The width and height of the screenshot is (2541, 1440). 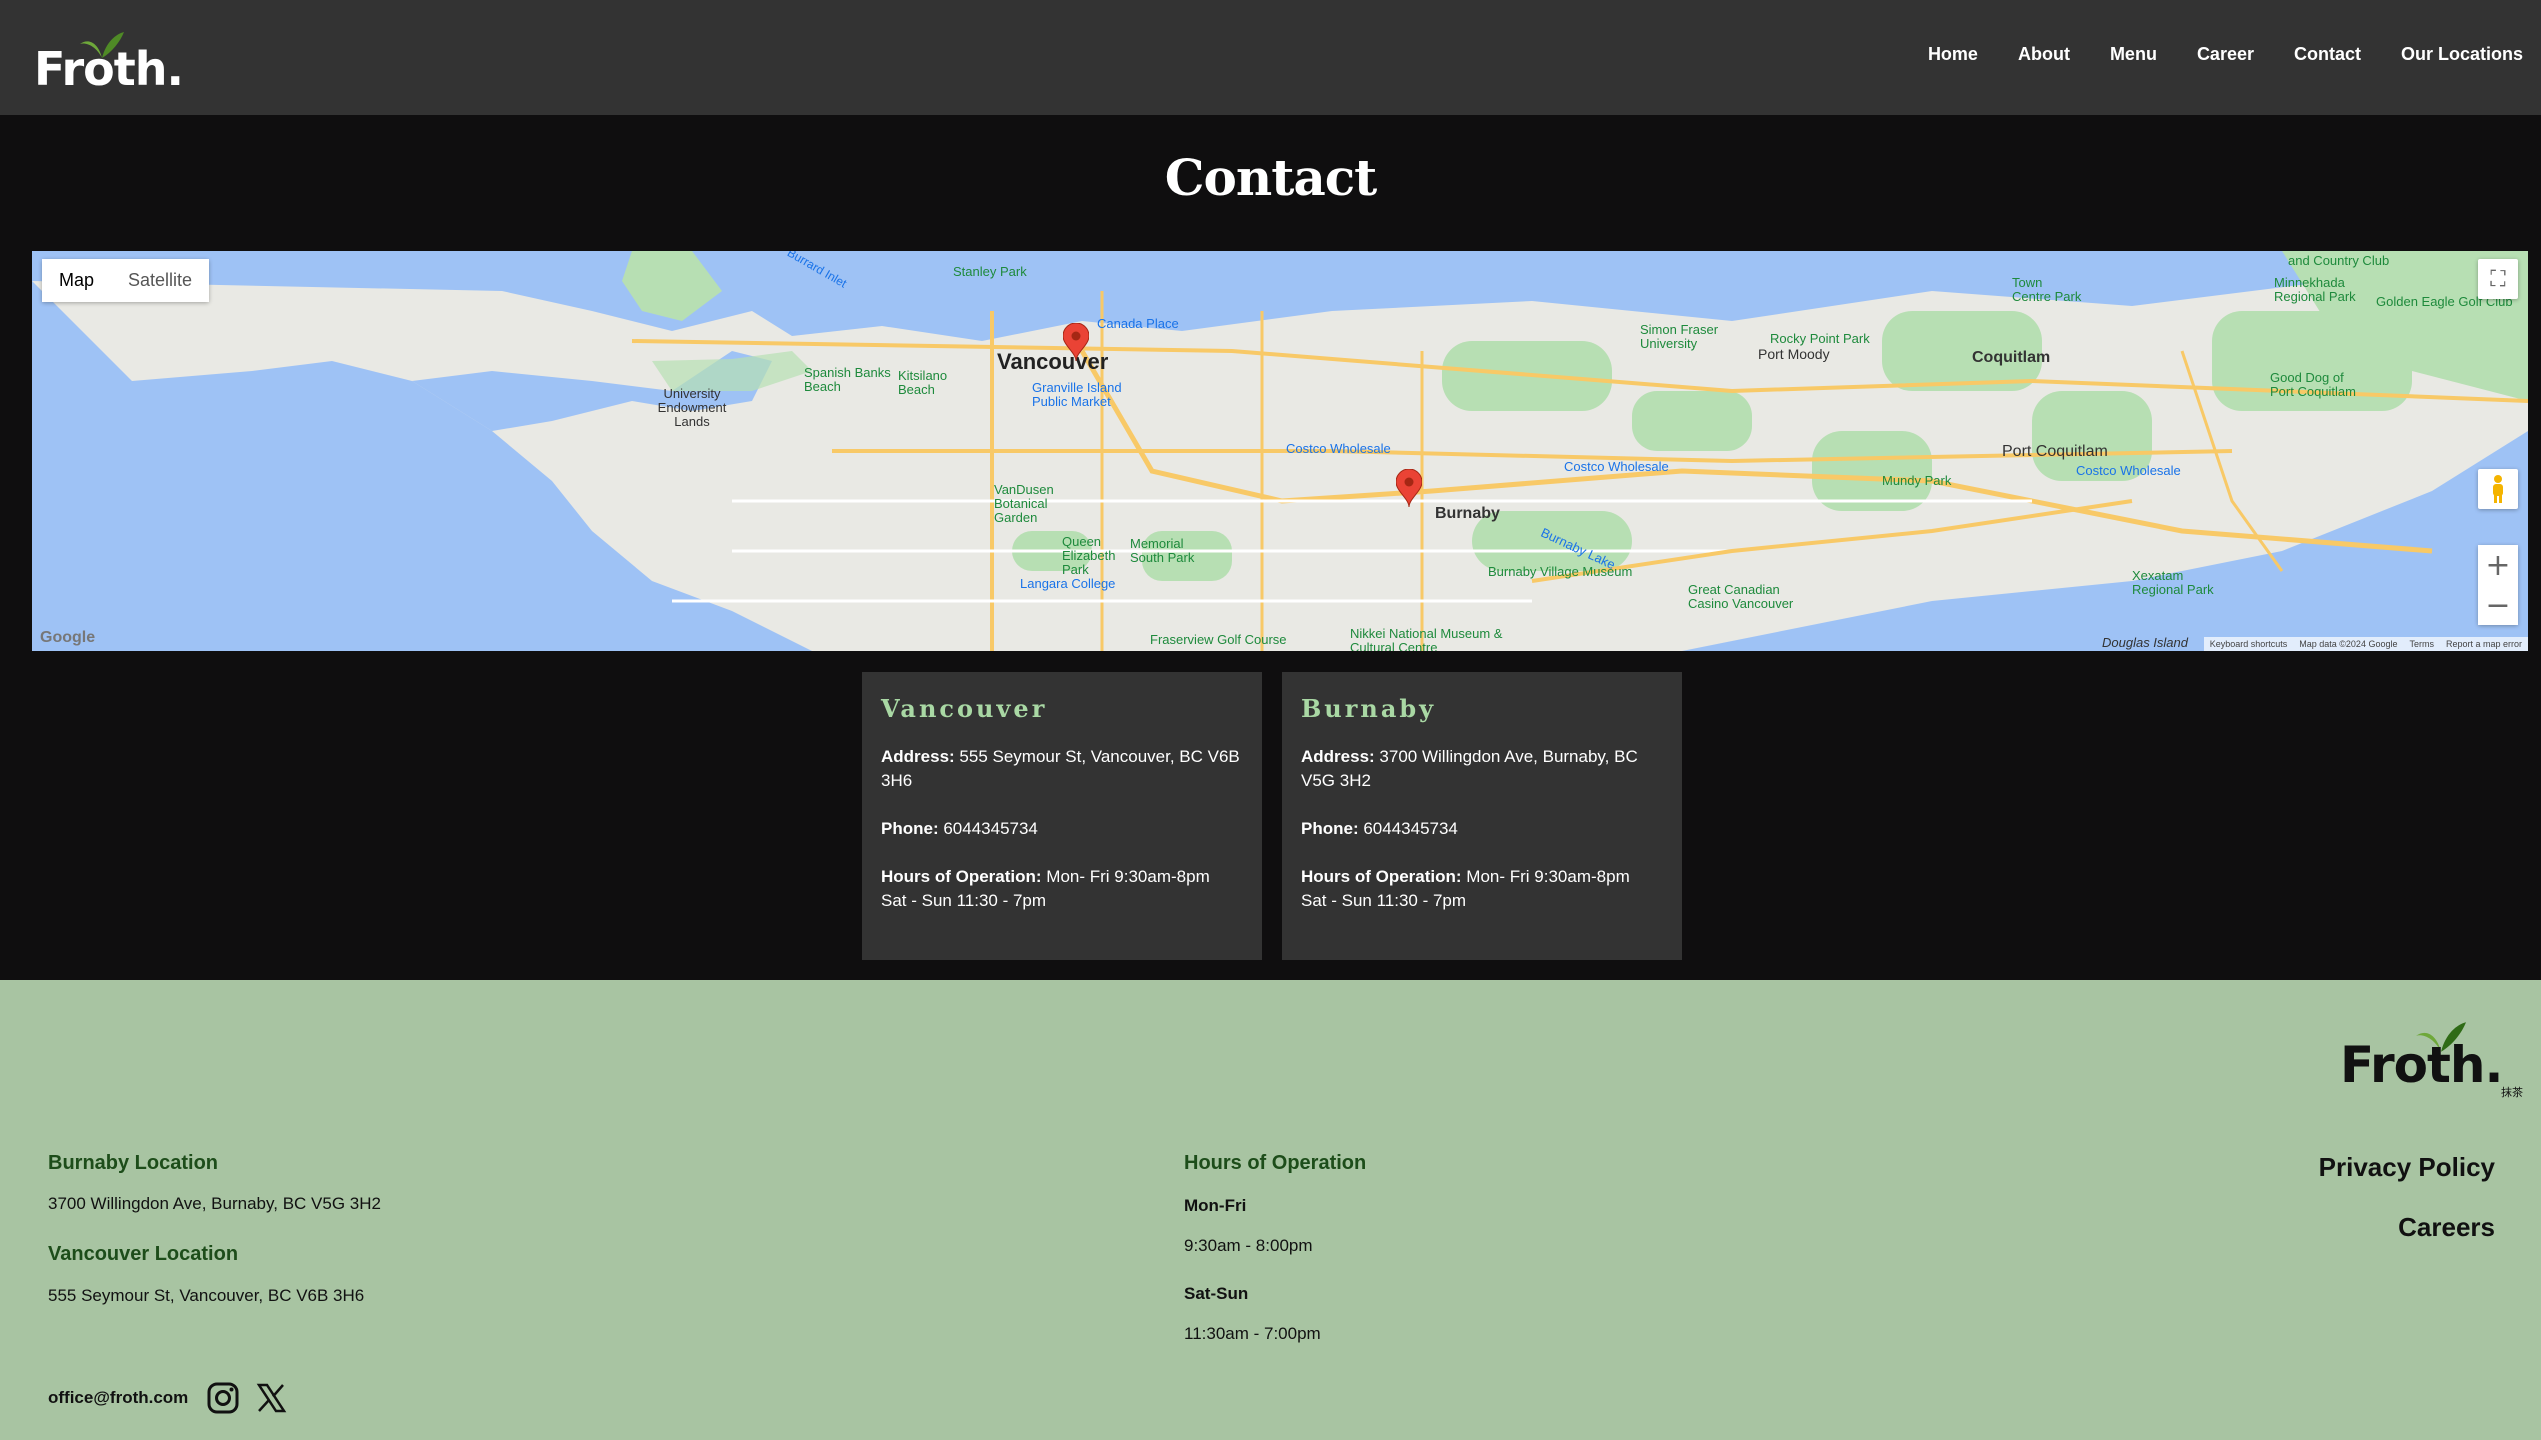 What do you see at coordinates (2145, 642) in the screenshot?
I see `map-label-douglas-island: Douglas Island` at bounding box center [2145, 642].